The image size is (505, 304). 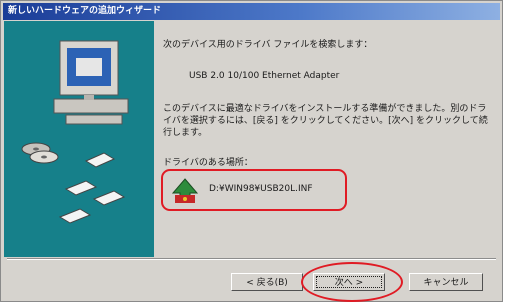 What do you see at coordinates (268, 45) in the screenshot?
I see `search-heading: 次のデバイス用のドライバ ファイルを検索します：` at bounding box center [268, 45].